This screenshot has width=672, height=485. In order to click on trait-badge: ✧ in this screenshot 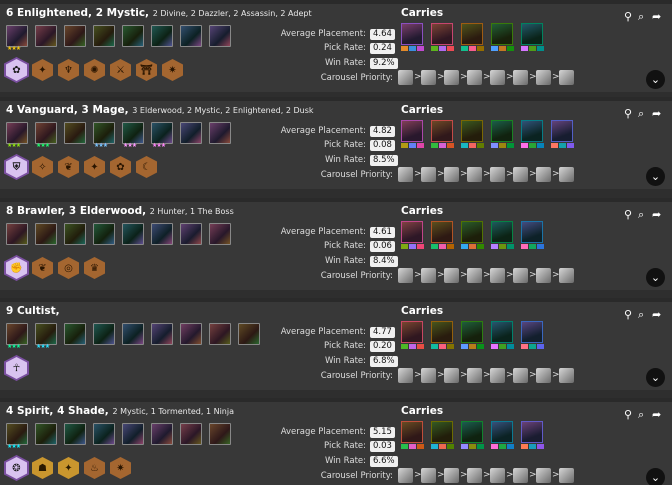, I will do `click(42, 167)`.